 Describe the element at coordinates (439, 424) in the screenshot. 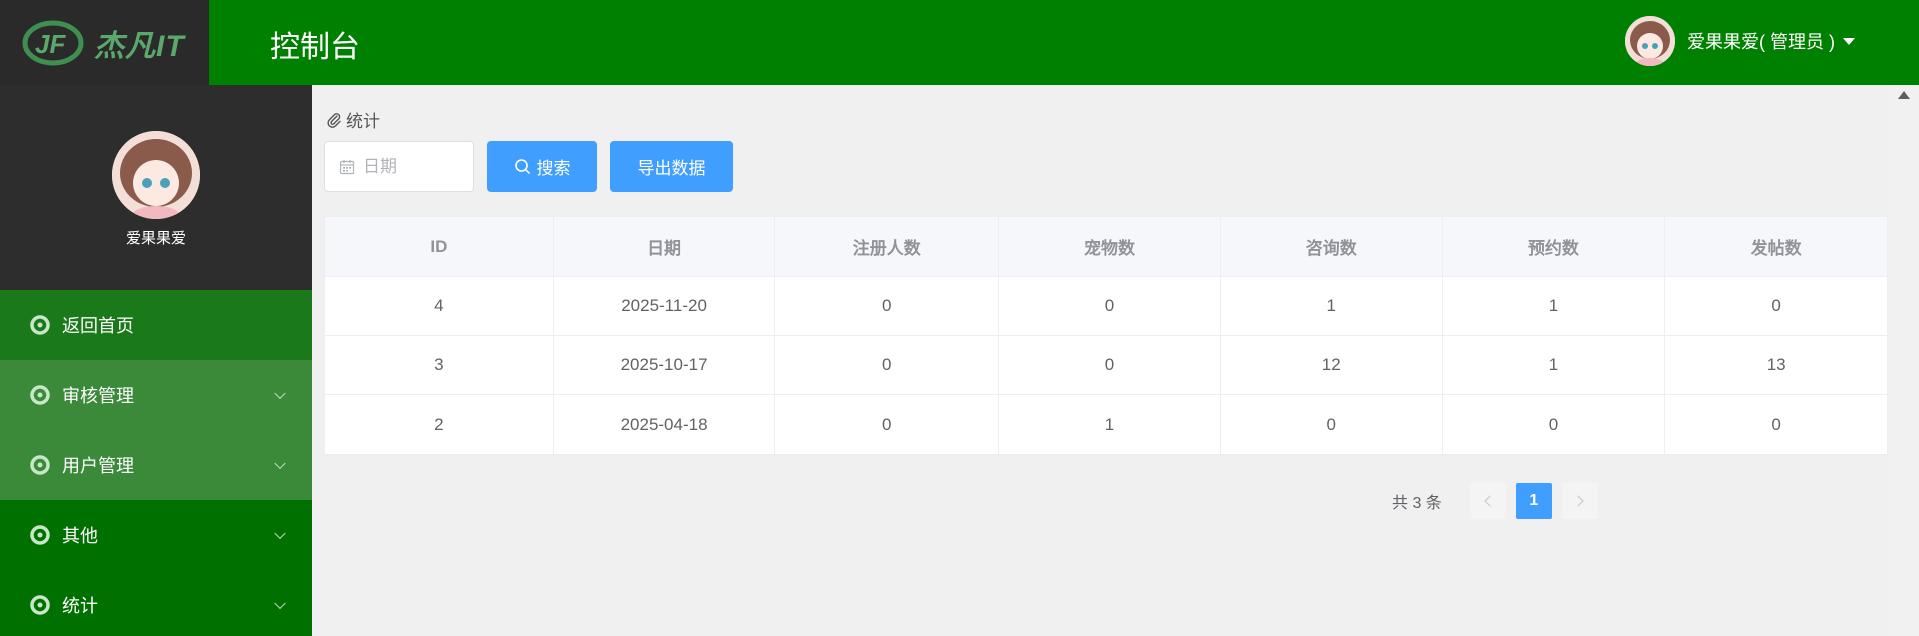

I see `table-cell: 2` at that location.